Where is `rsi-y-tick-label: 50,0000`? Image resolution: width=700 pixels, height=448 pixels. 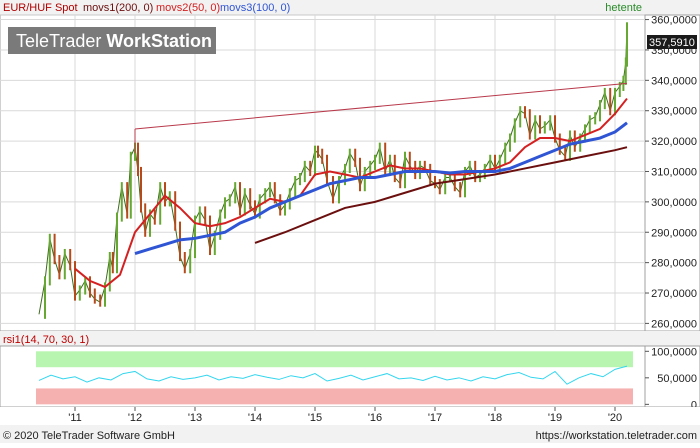 rsi-y-tick-label: 50,0000 is located at coordinates (677, 379).